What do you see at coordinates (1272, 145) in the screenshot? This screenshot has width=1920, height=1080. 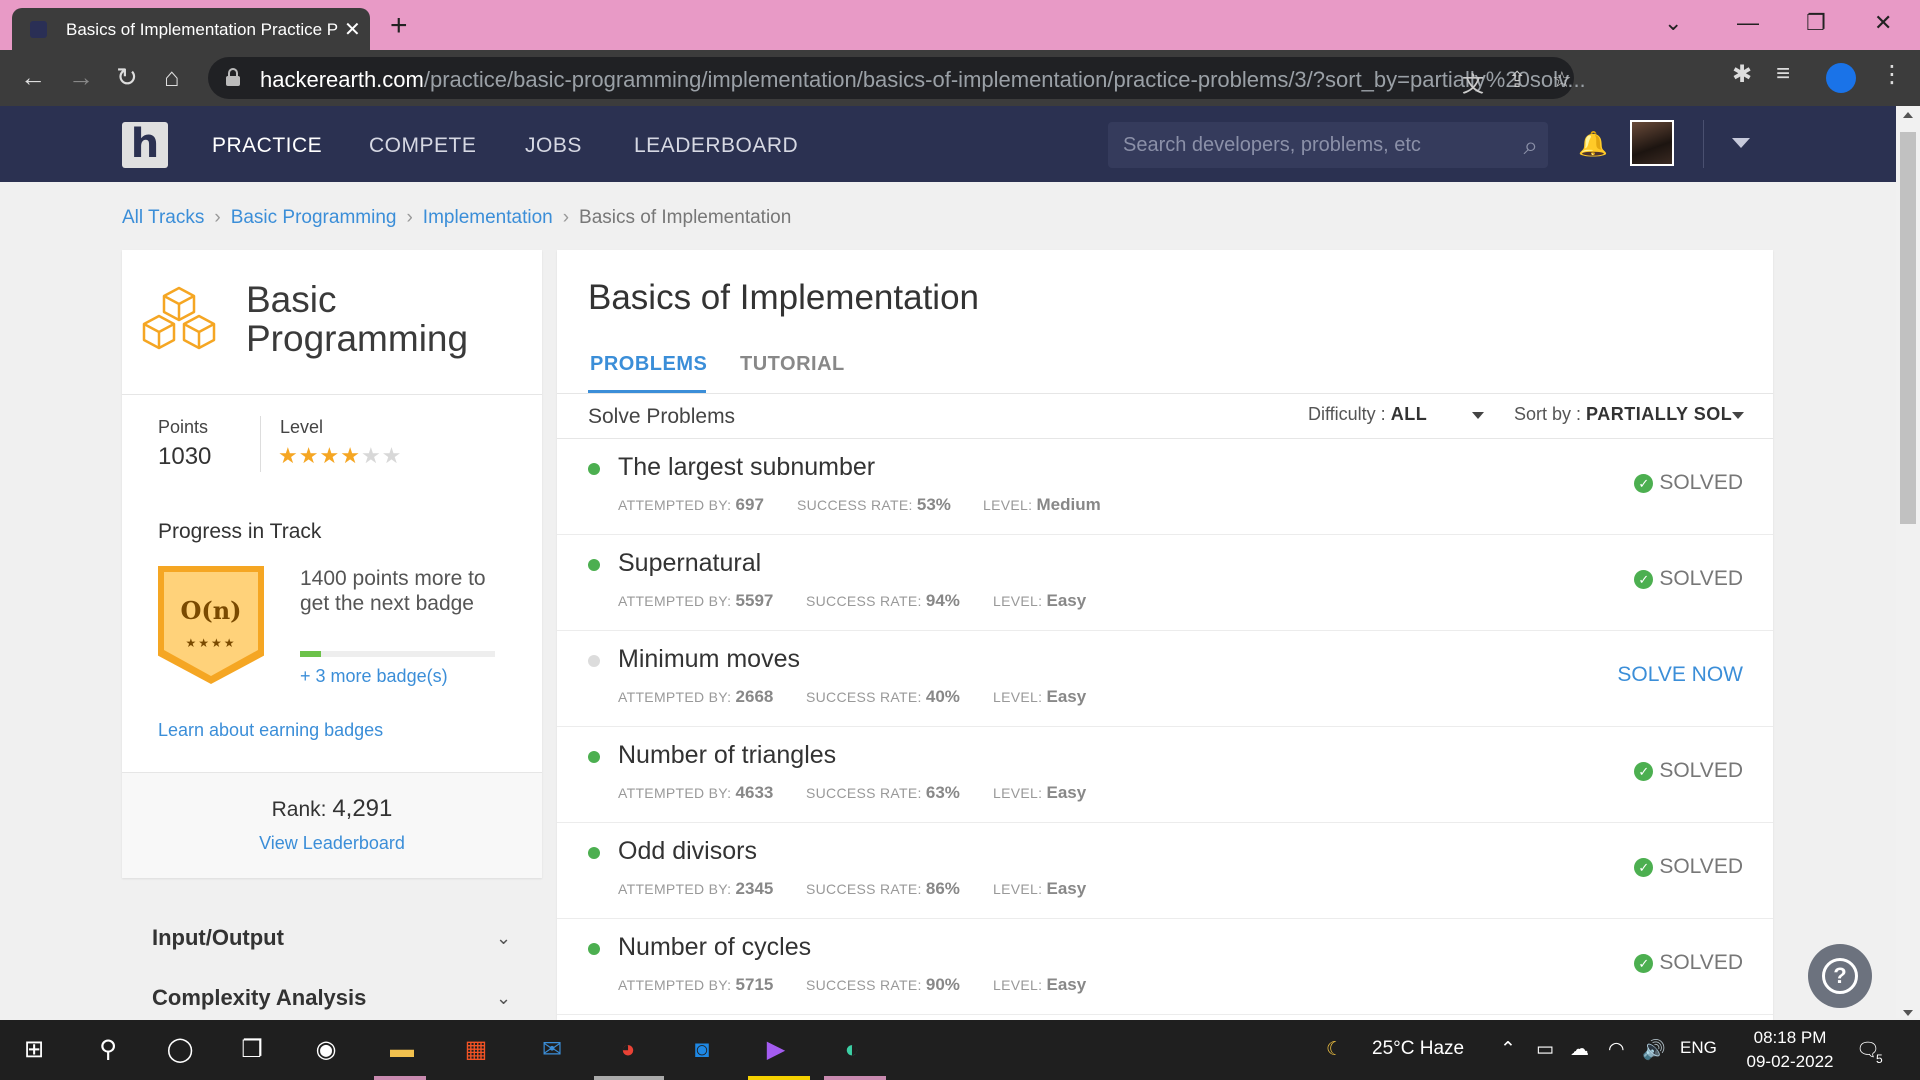 I see `search-placeholder: Search developers, problems, etc` at bounding box center [1272, 145].